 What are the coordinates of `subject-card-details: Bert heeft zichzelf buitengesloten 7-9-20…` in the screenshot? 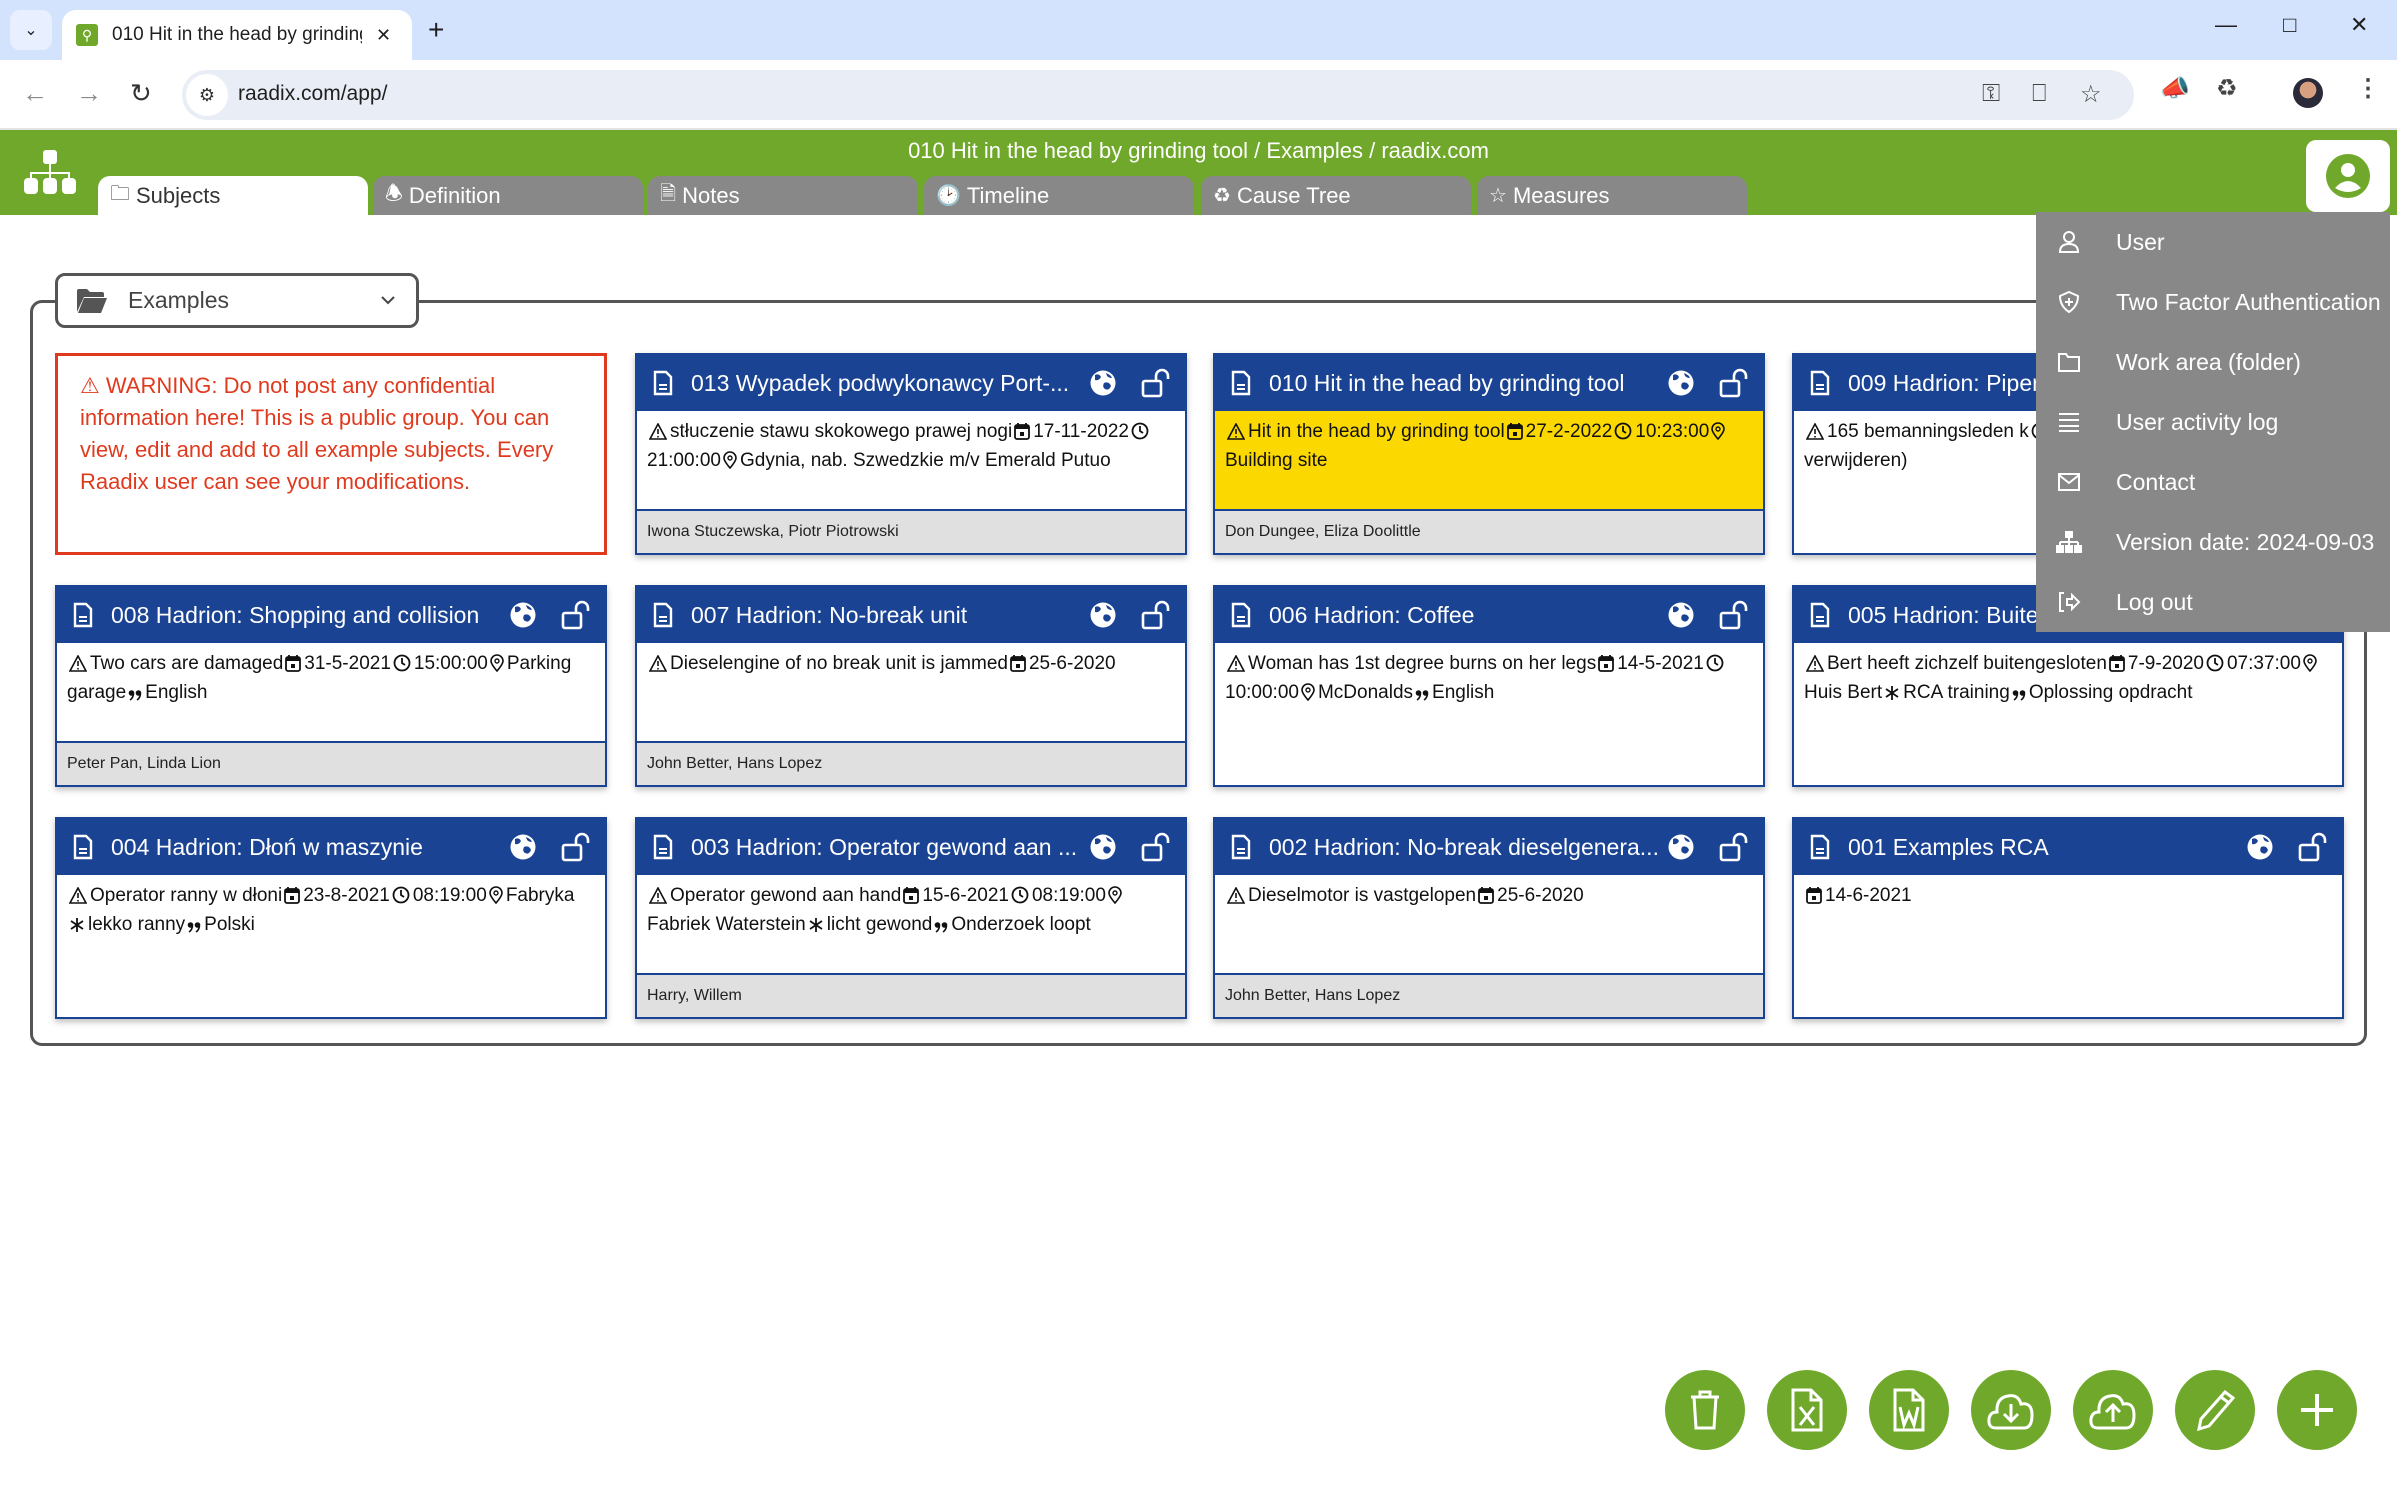 It's located at (2068, 692).